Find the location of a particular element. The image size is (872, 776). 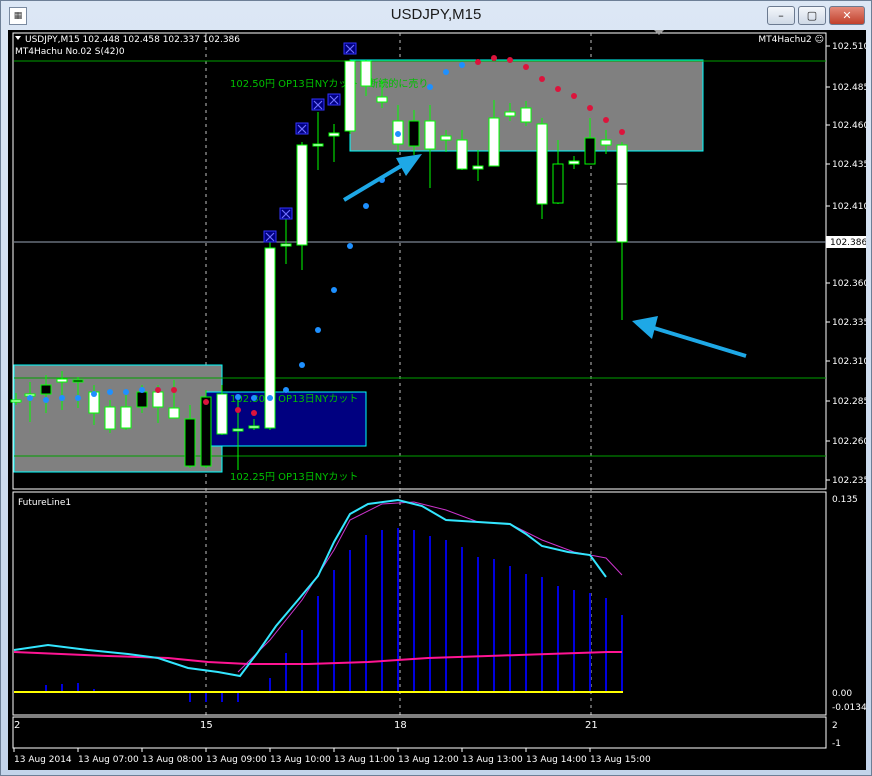

price-tick-label: 102.310 is located at coordinates (849, 362).